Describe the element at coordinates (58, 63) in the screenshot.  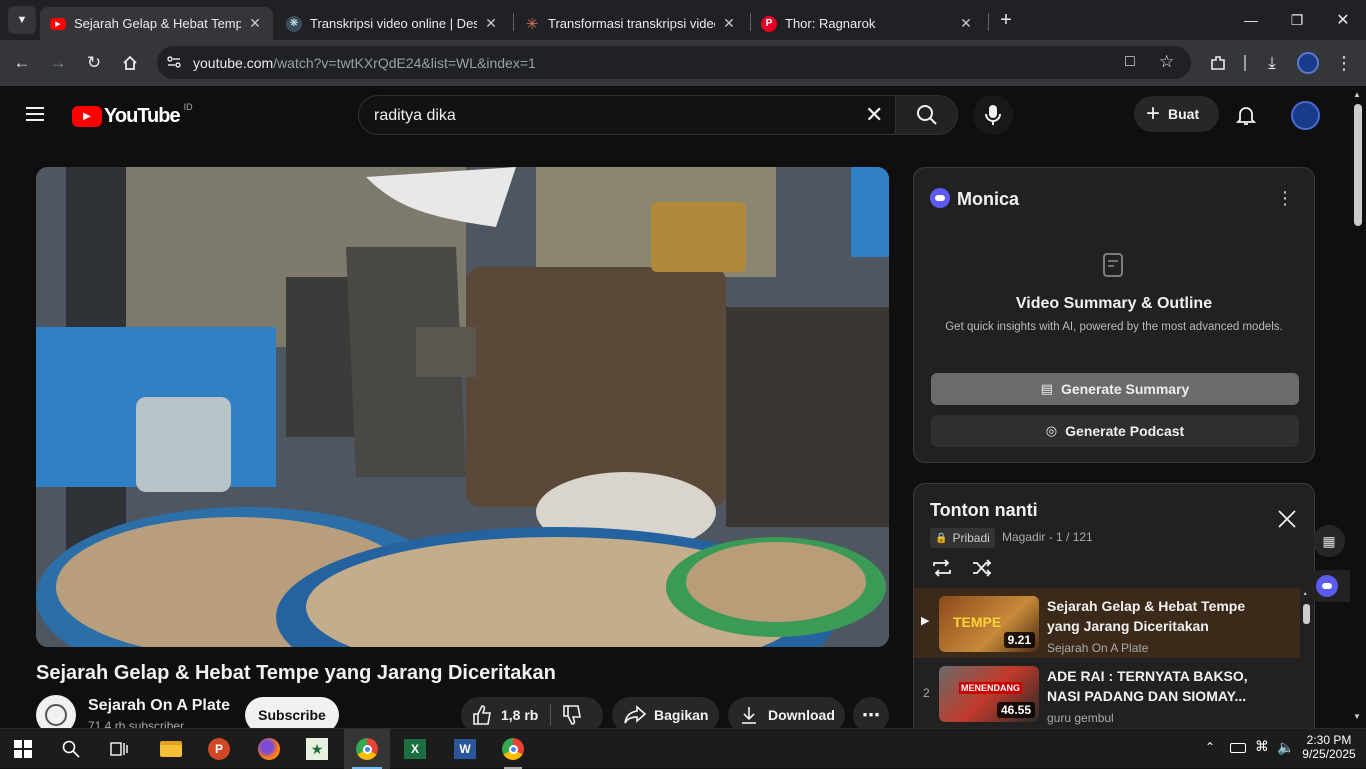
I see `forward-icon: →` at that location.